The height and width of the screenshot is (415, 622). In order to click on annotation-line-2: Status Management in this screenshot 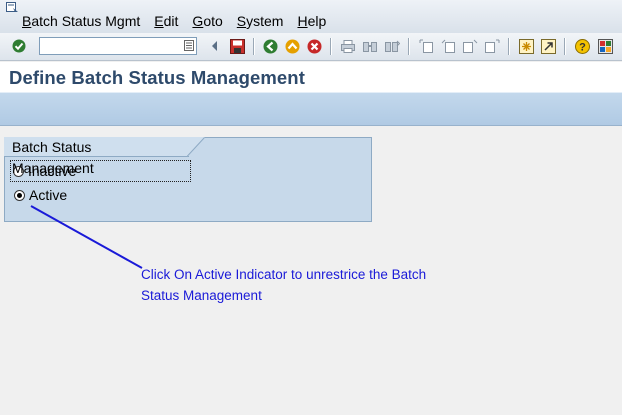, I will do `click(201, 295)`.